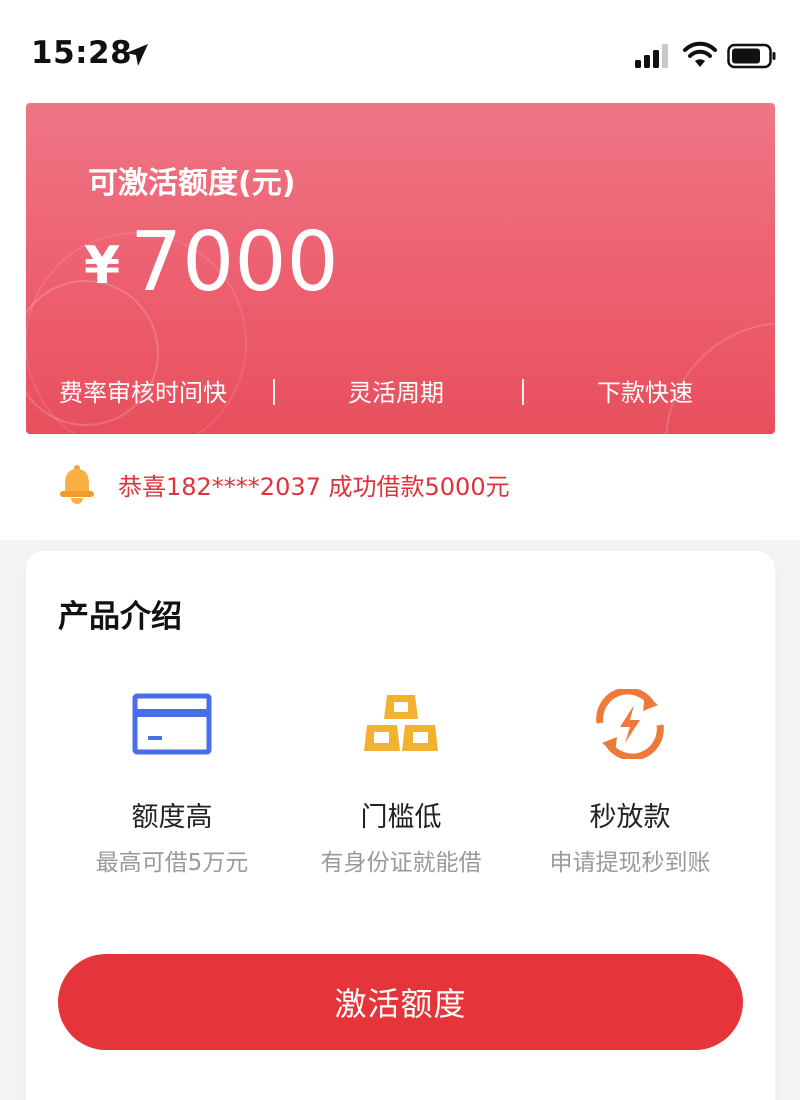 This screenshot has width=800, height=1100. Describe the element at coordinates (172, 724) in the screenshot. I see `card-icon` at that location.